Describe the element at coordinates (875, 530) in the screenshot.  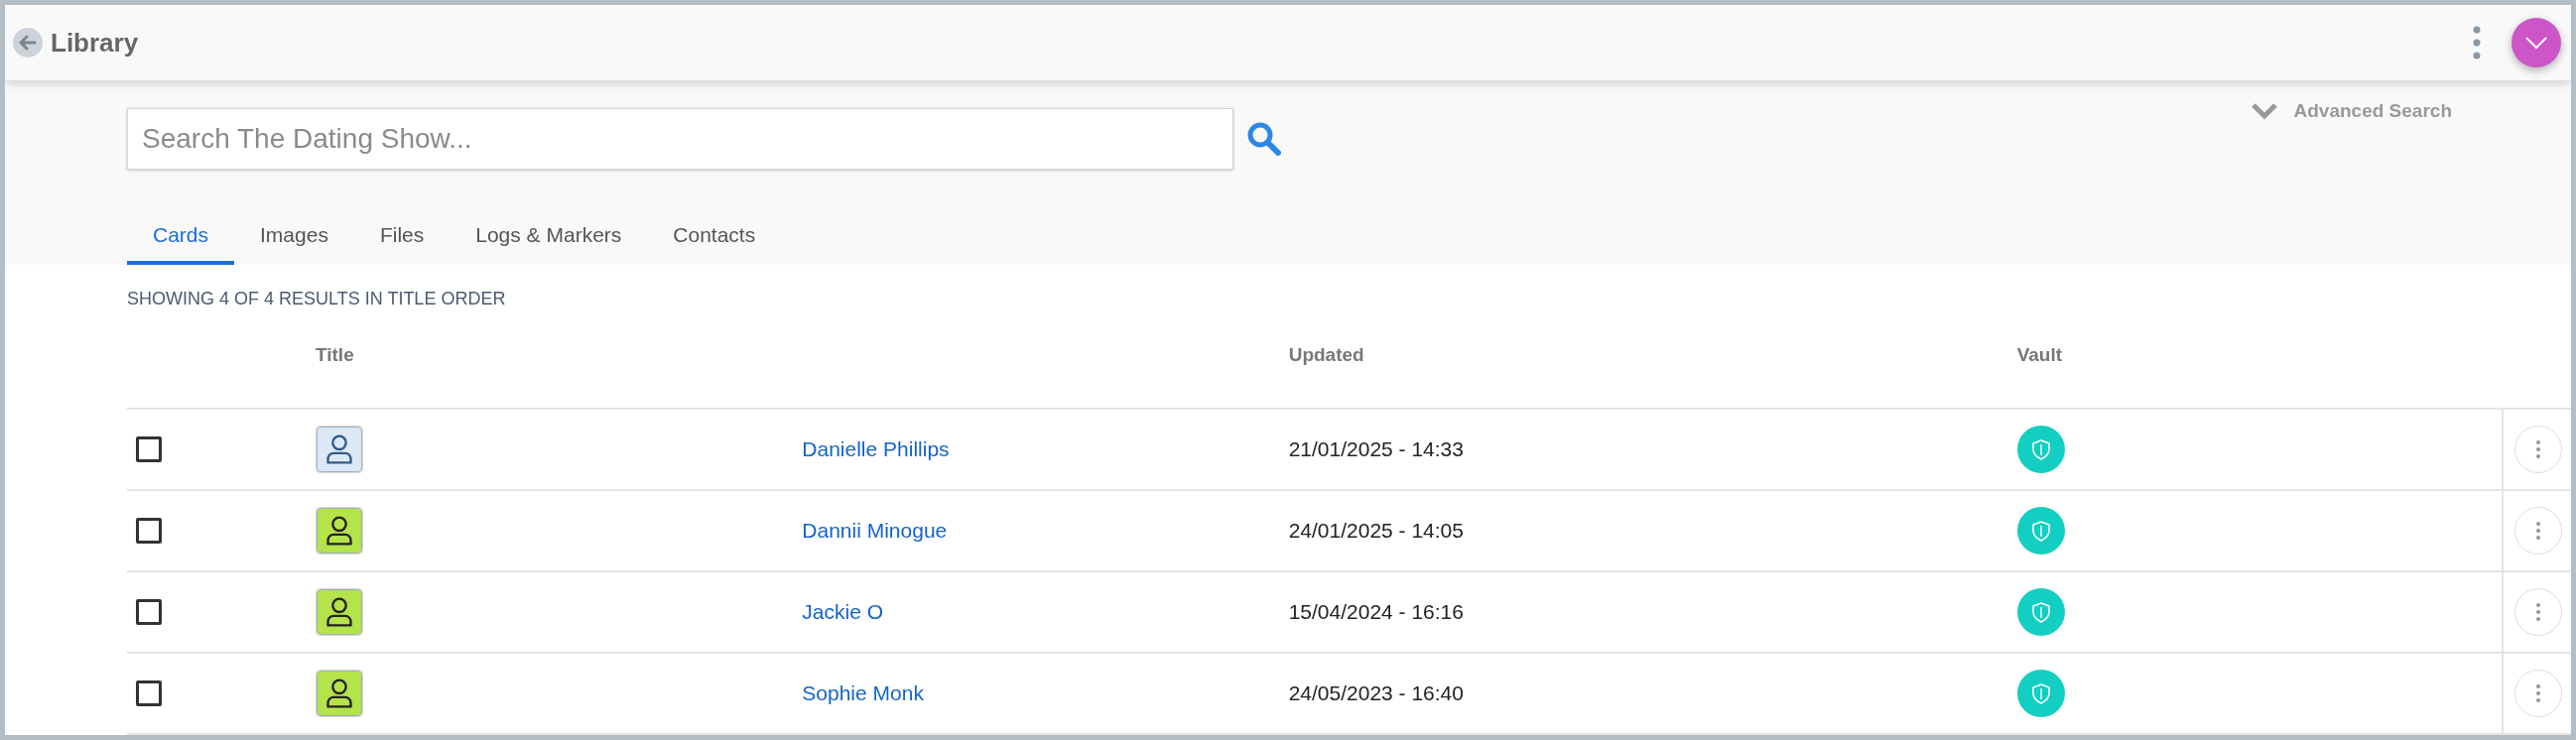
I see `card-title-link: Dannii Minogue` at that location.